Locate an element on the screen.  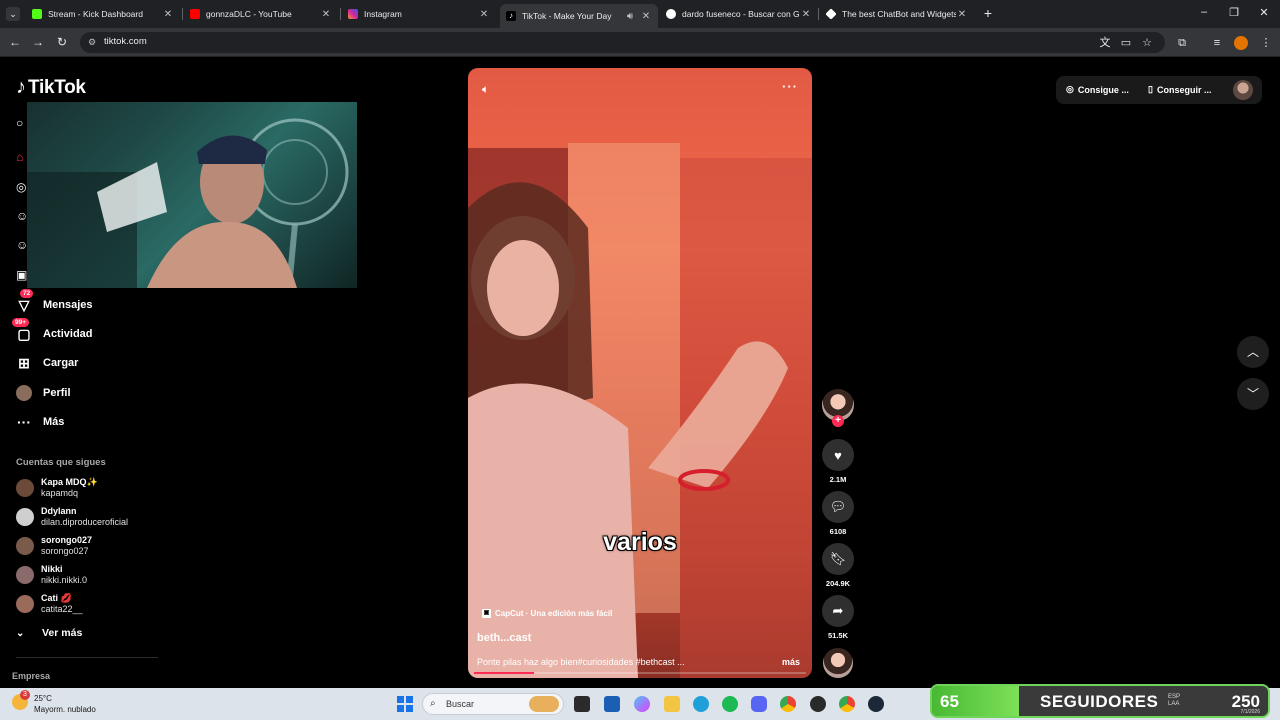
previous-video-button: ︿ is located at coordinates (1253, 352).